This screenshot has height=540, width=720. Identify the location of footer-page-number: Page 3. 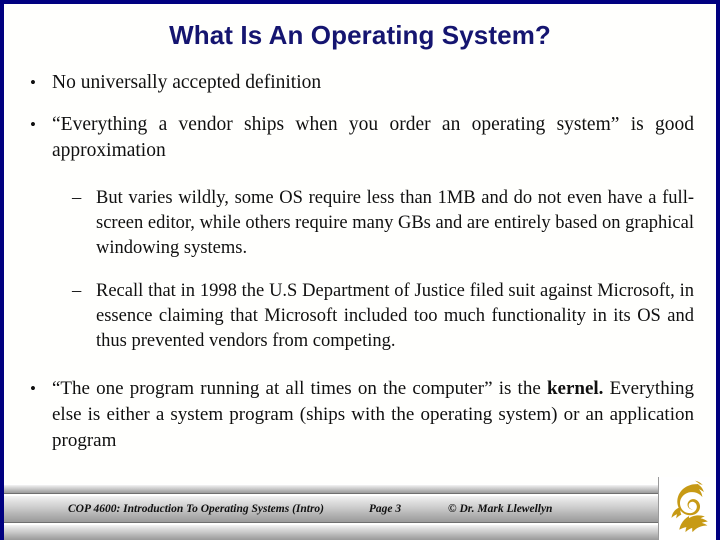
(385, 509).